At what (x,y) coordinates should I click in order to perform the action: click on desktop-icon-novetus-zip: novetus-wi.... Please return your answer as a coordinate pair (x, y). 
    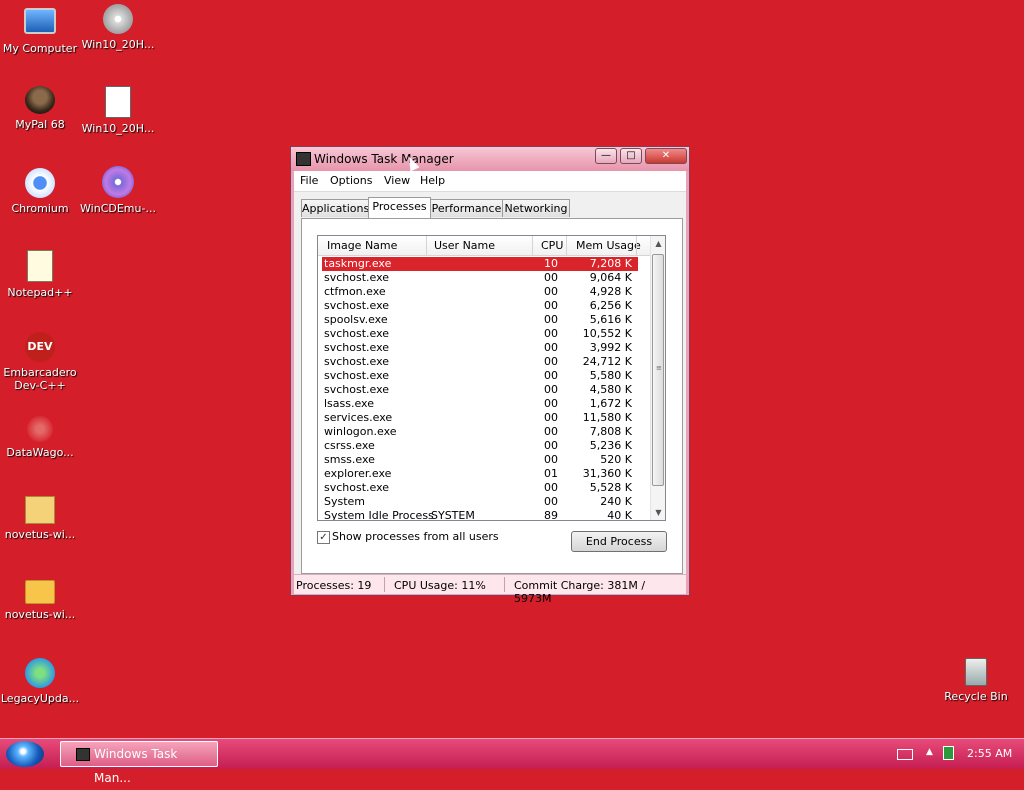
    Looking at the image, I should click on (40, 518).